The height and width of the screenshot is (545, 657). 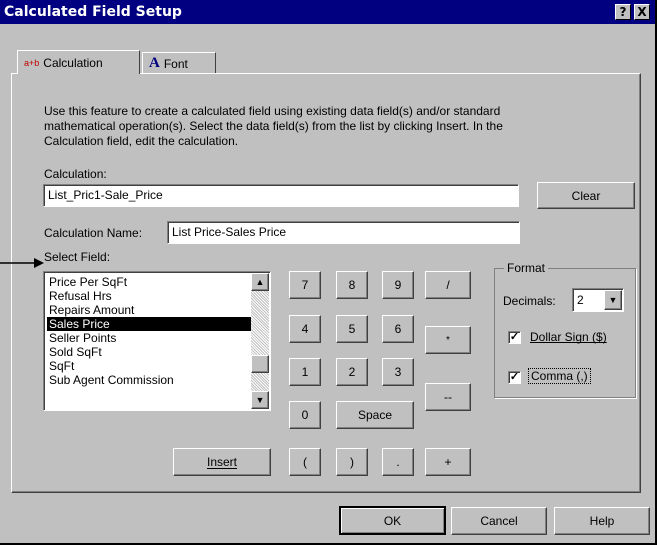 I want to click on comma-label: Comma (,), so click(x=559, y=376).